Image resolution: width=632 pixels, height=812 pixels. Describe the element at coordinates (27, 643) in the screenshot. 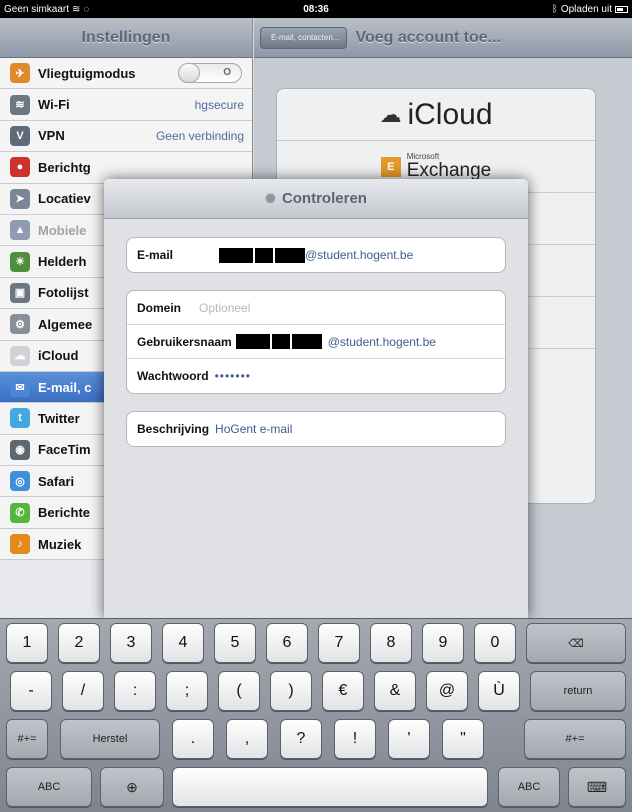

I see `key-1: 1` at that location.